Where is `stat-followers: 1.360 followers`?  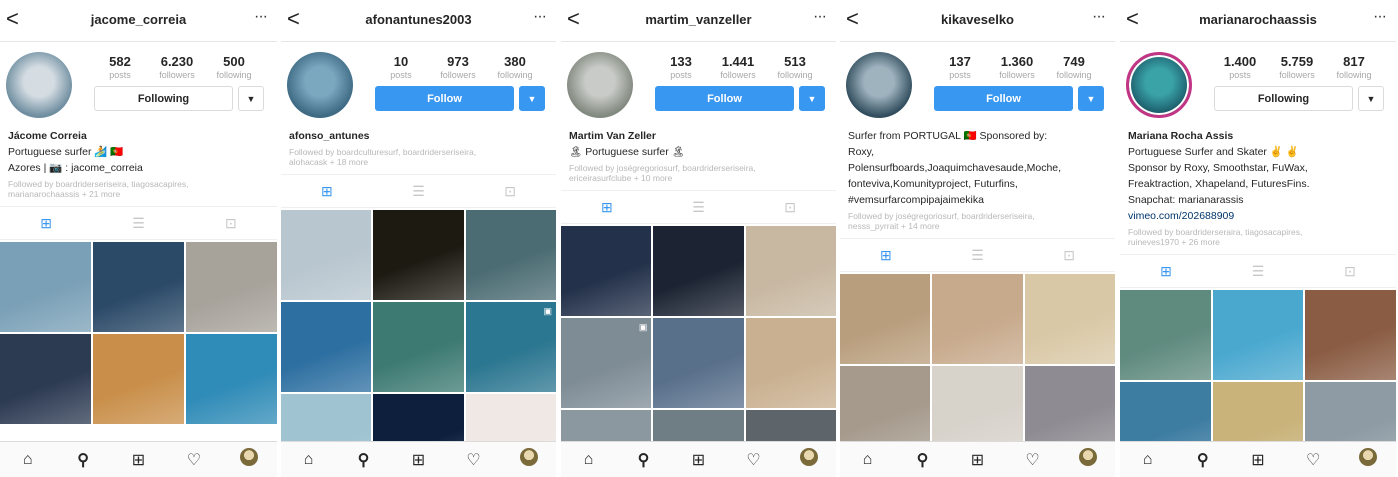
stat-followers: 1.360 followers is located at coordinates (1017, 67).